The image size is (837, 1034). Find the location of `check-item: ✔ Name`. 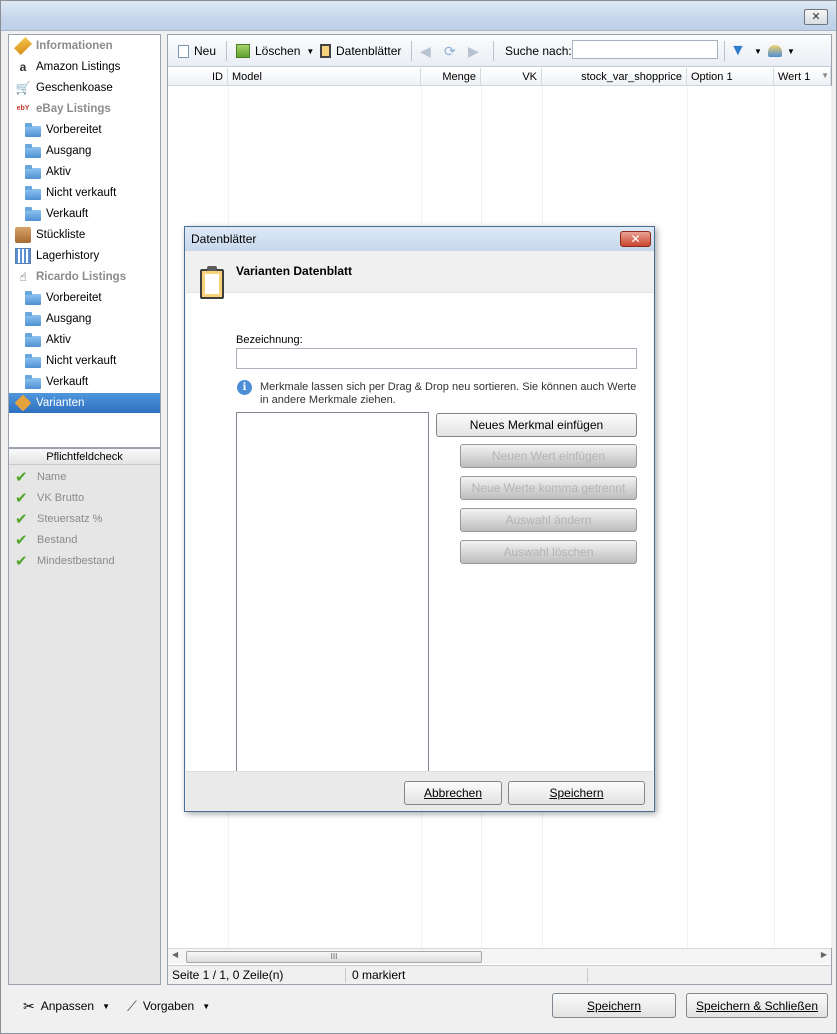

check-item: ✔ Name is located at coordinates (40, 477).